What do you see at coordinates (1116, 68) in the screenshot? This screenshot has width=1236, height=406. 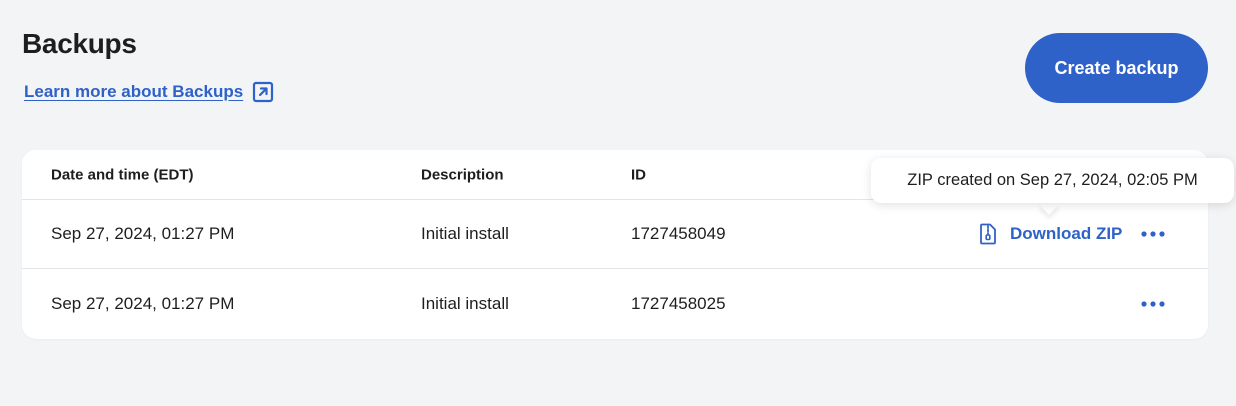 I see `create-backup-button: Create backup` at bounding box center [1116, 68].